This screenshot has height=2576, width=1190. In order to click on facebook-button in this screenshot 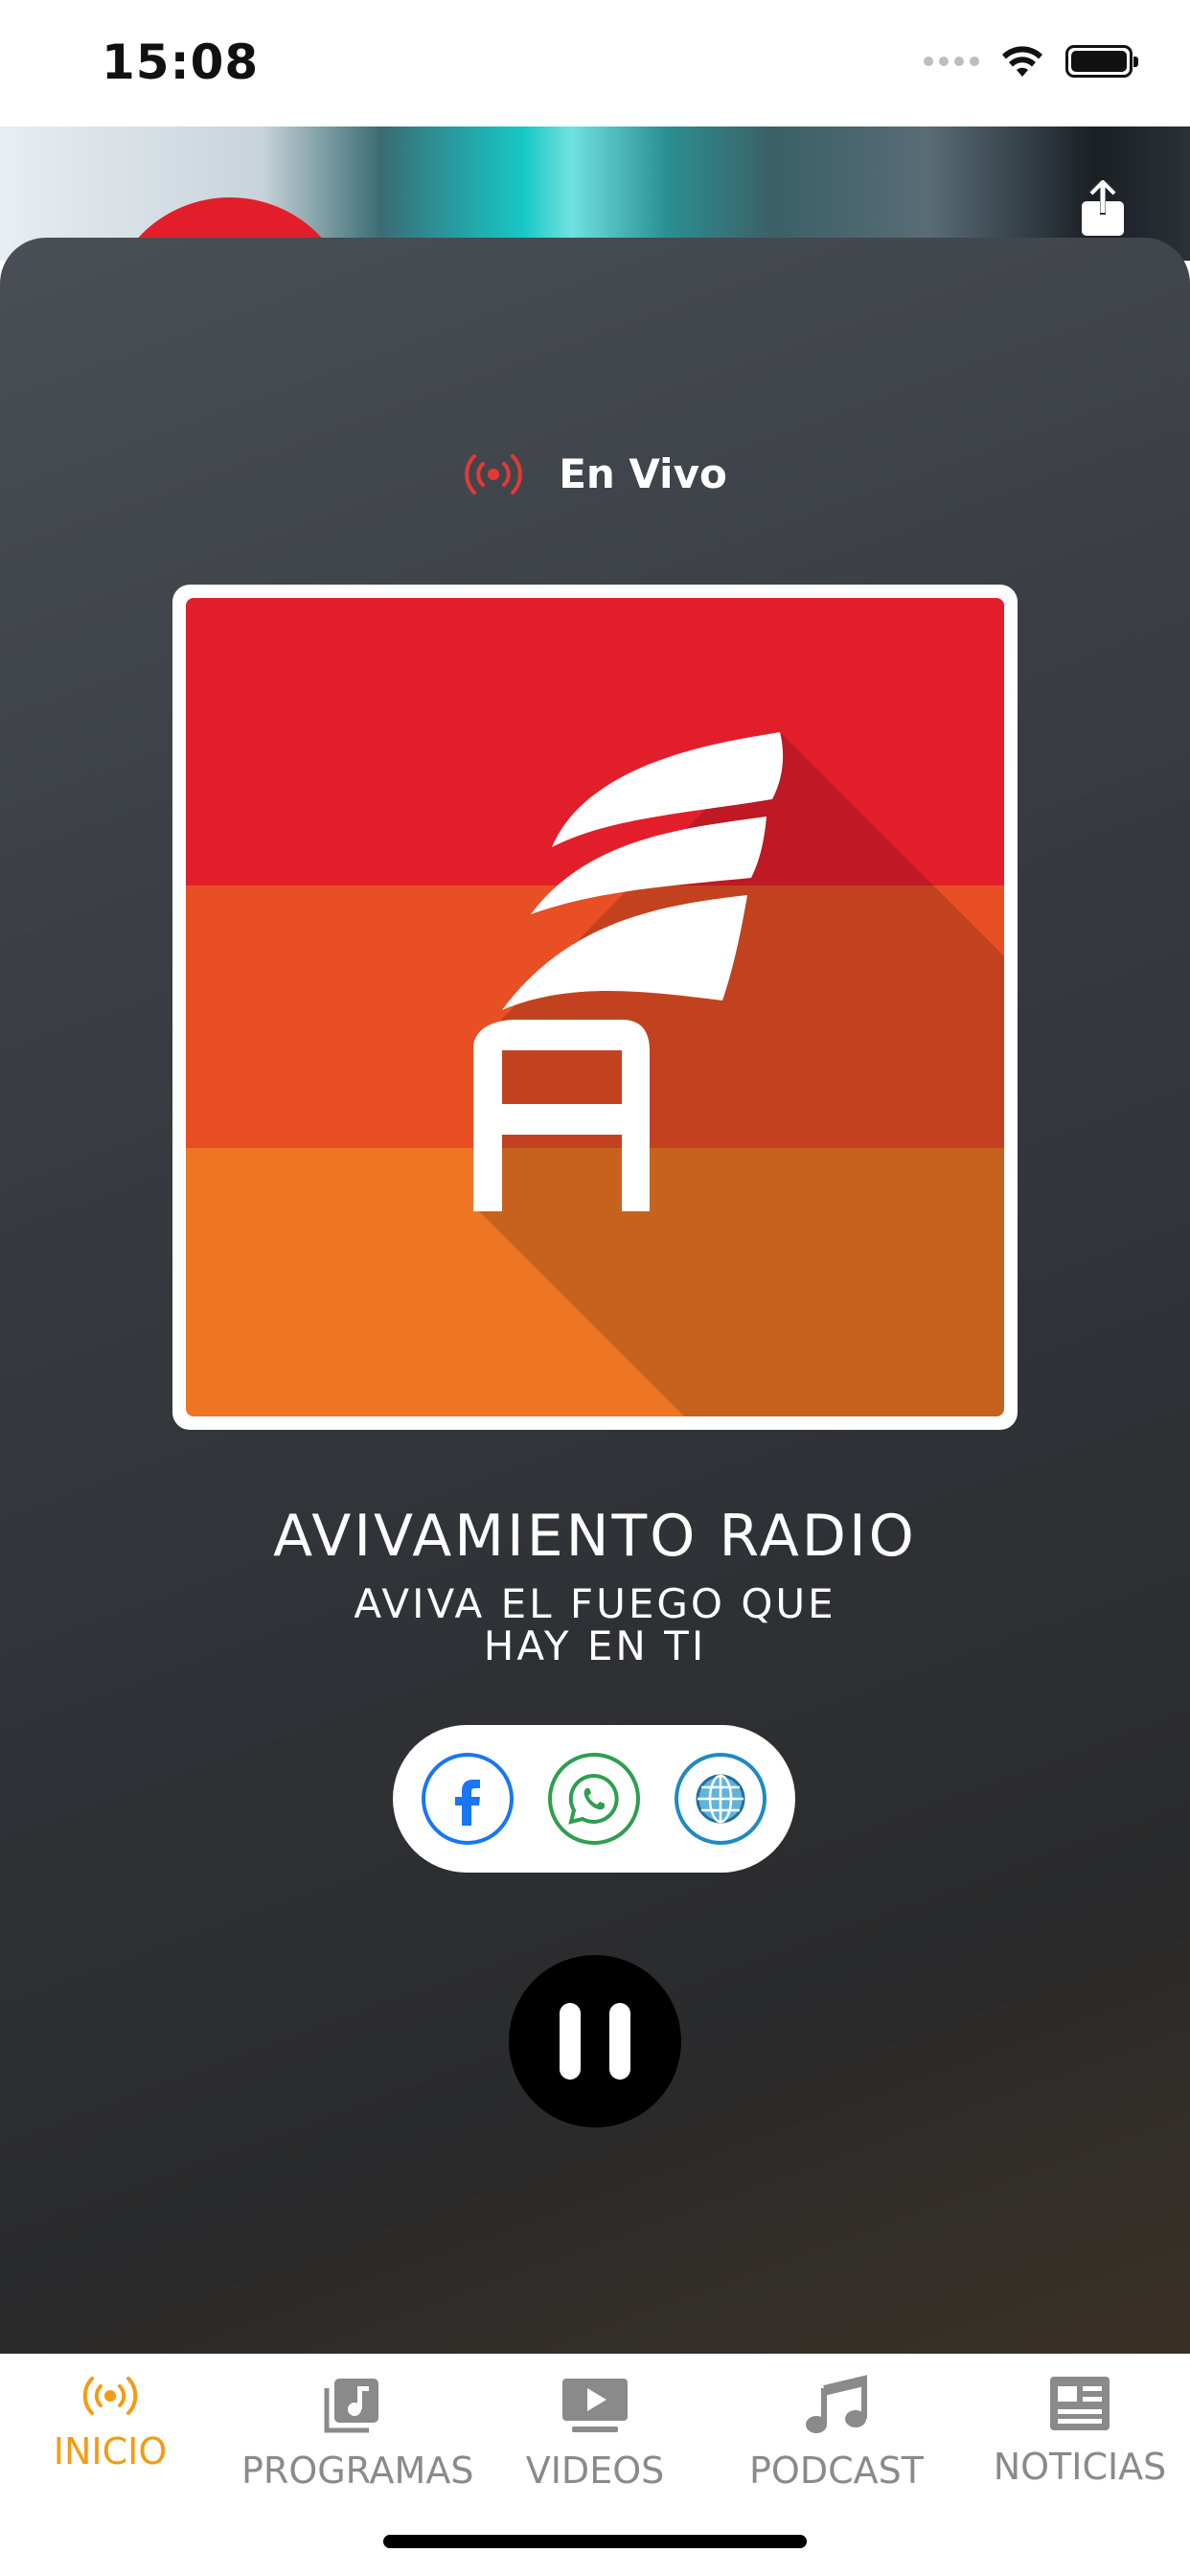, I will do `click(468, 1799)`.